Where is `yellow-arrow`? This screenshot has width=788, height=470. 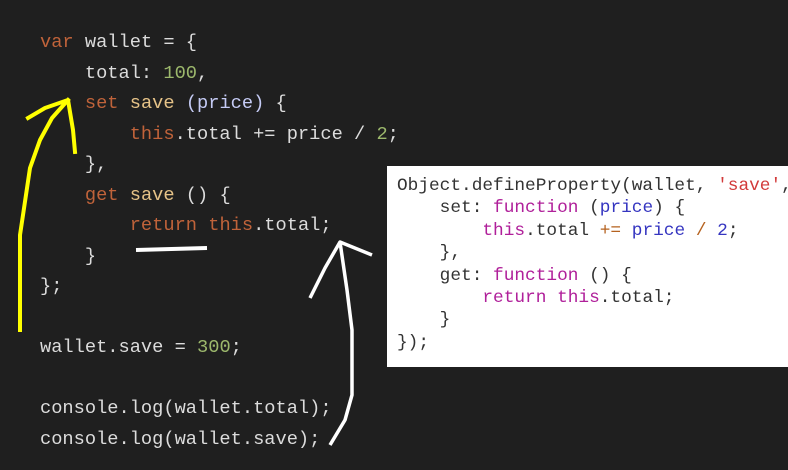
yellow-arrow is located at coordinates (48, 214).